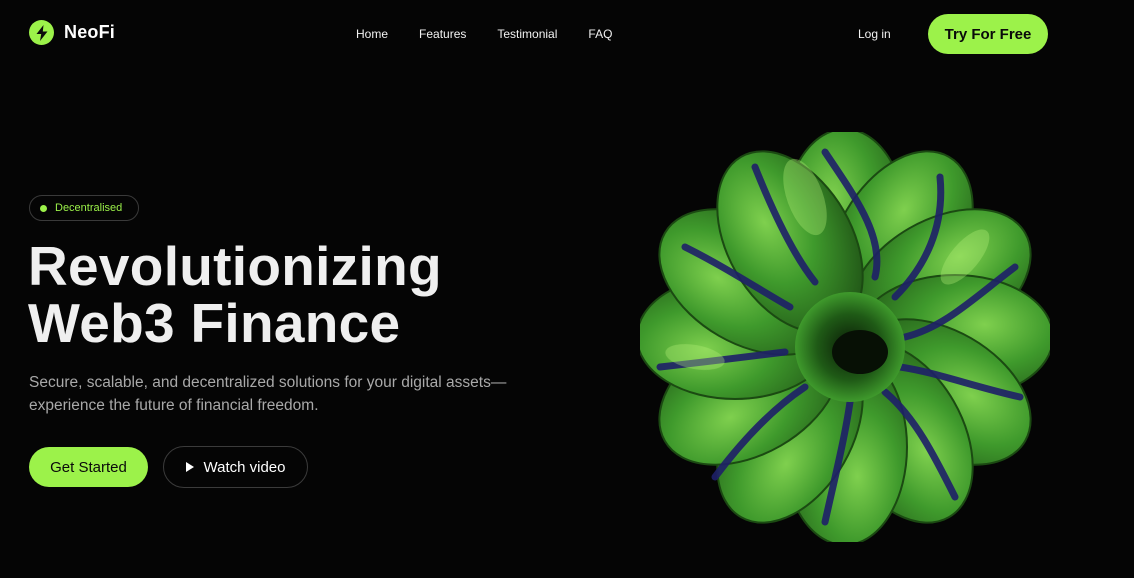 Image resolution: width=1134 pixels, height=578 pixels. I want to click on brand-logo: NeoFi, so click(72, 32).